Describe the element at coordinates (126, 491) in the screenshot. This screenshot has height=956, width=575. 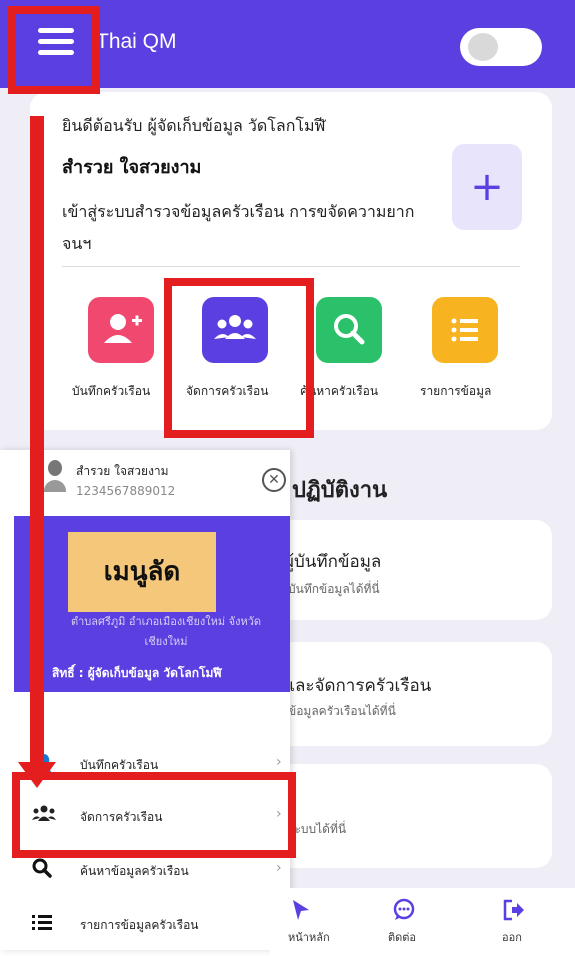
I see `drawer-user-id: 1234567889012` at that location.